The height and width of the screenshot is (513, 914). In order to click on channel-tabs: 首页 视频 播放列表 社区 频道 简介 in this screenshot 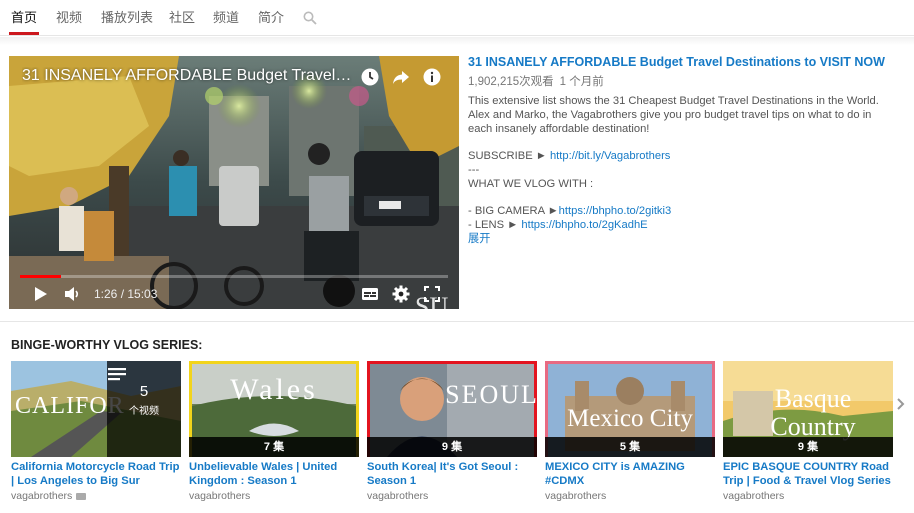, I will do `click(457, 18)`.